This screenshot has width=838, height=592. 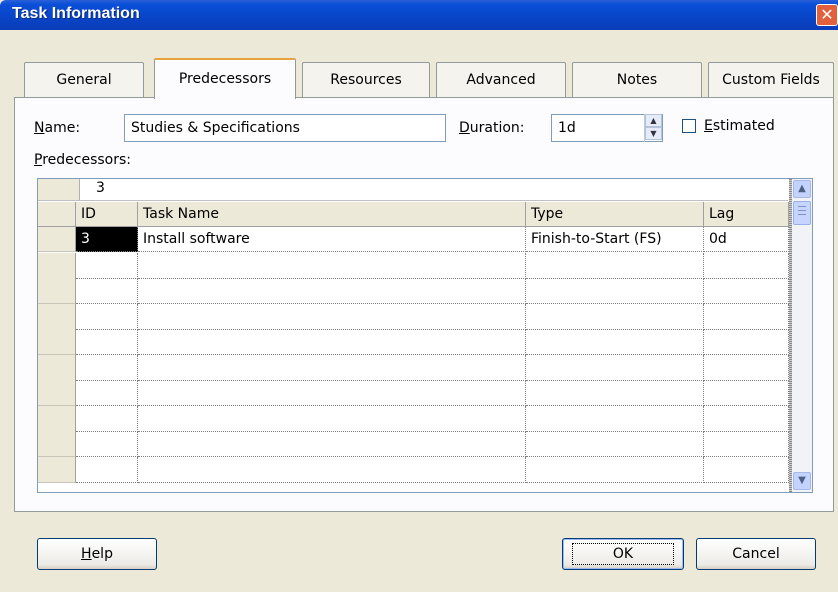 I want to click on tab-predecessors-label: Predecessors, so click(x=225, y=79).